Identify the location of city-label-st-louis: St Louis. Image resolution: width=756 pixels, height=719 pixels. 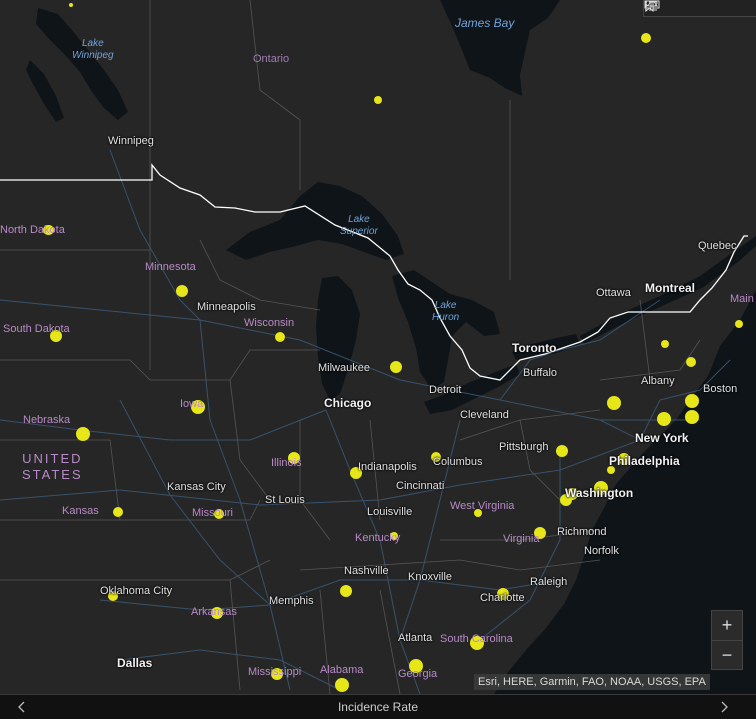
(285, 500).